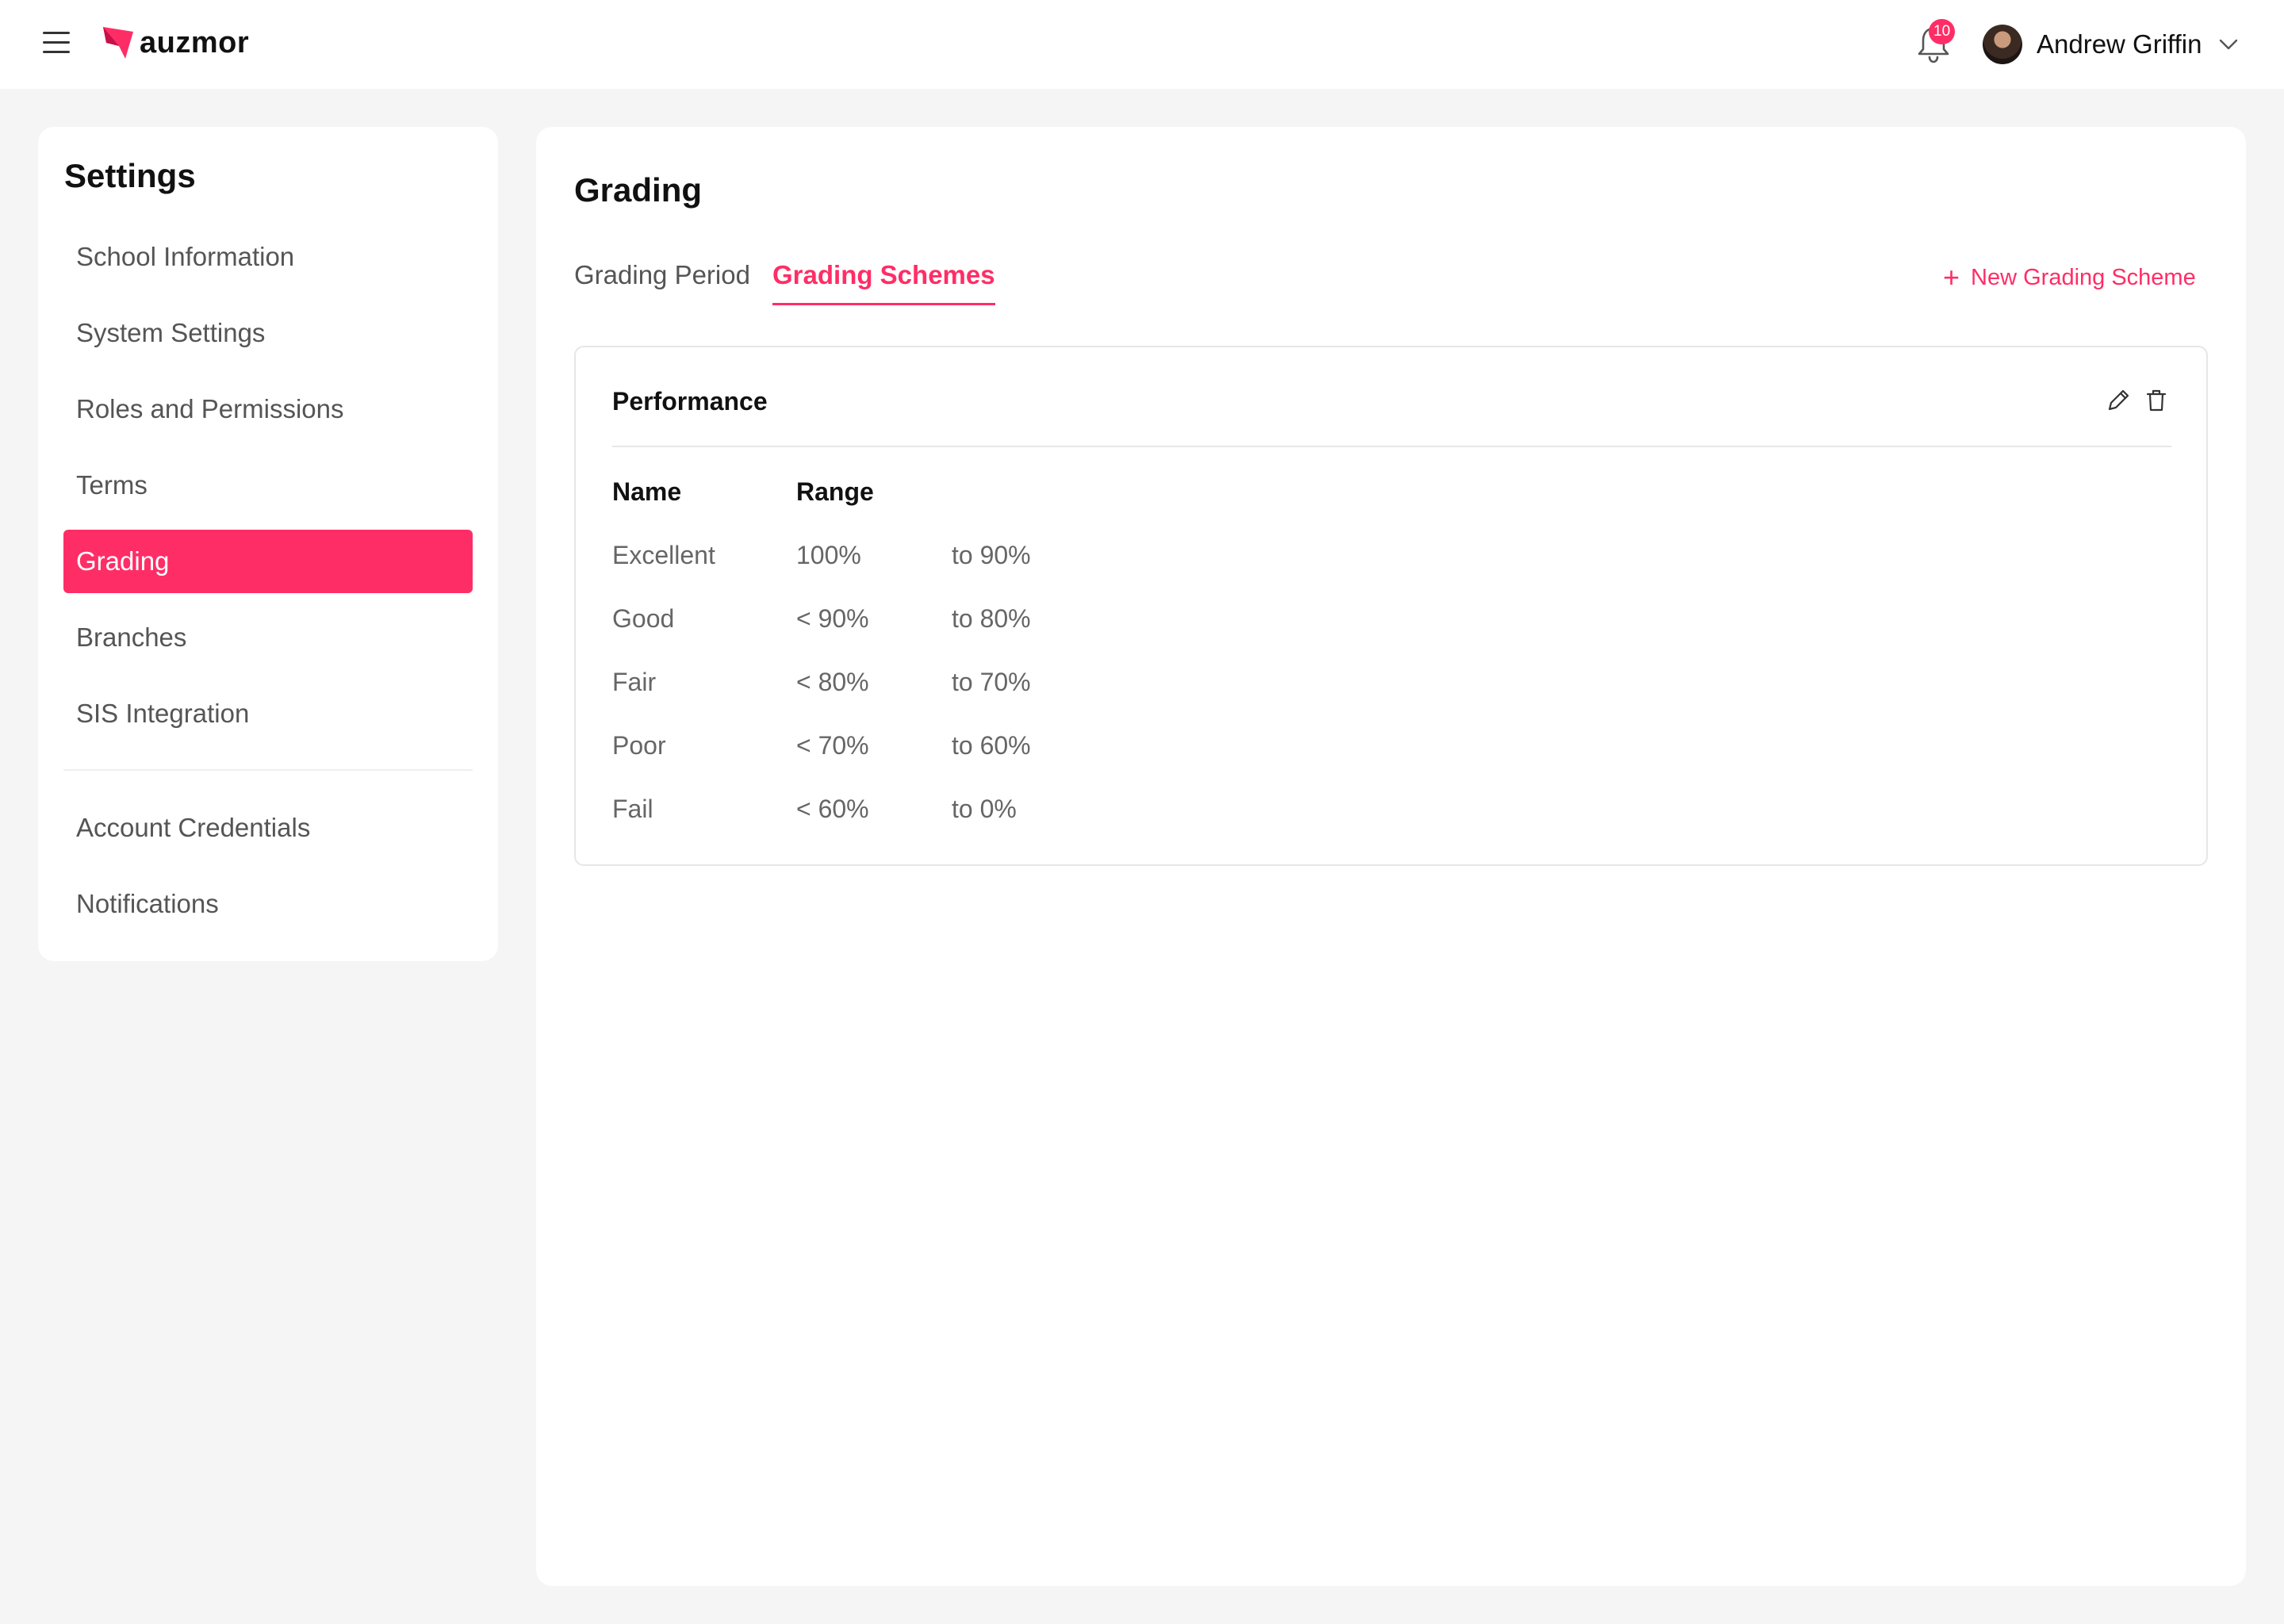 The height and width of the screenshot is (1624, 2284). I want to click on range-to: to 90%, so click(991, 555).